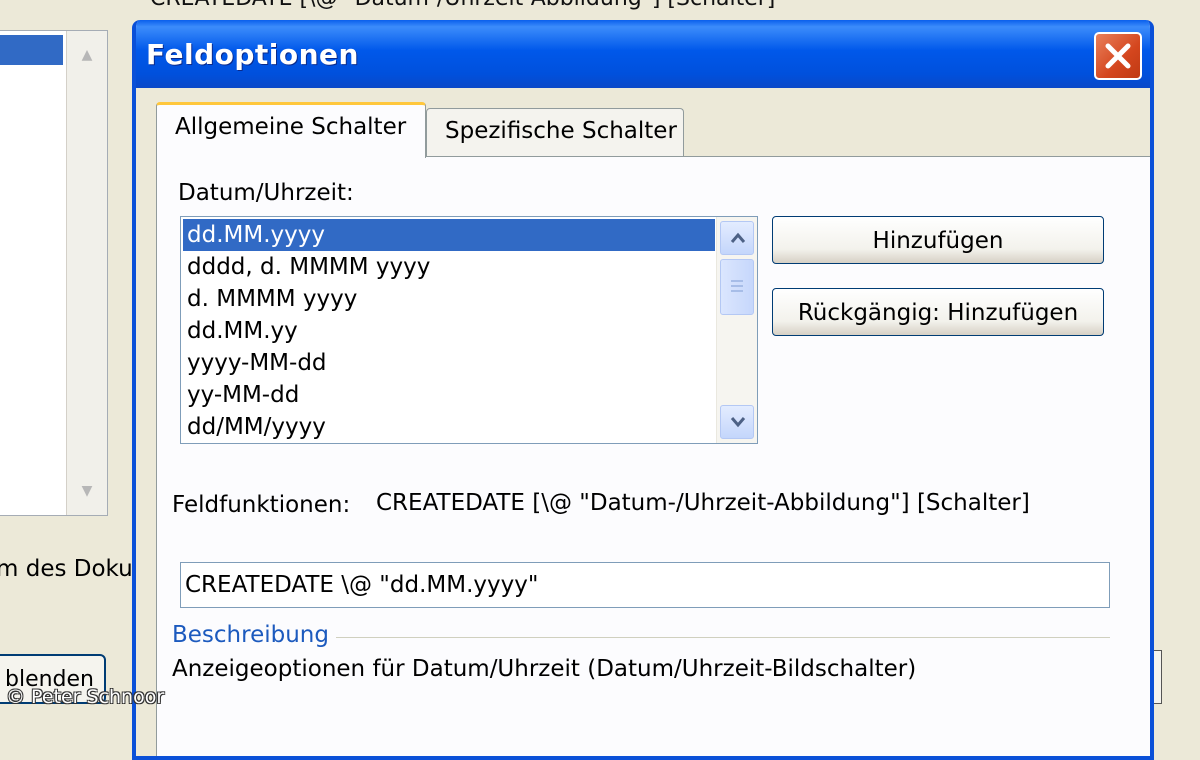  What do you see at coordinates (86, 273) in the screenshot?
I see `background-list-scrollbar: ▲ ▼` at bounding box center [86, 273].